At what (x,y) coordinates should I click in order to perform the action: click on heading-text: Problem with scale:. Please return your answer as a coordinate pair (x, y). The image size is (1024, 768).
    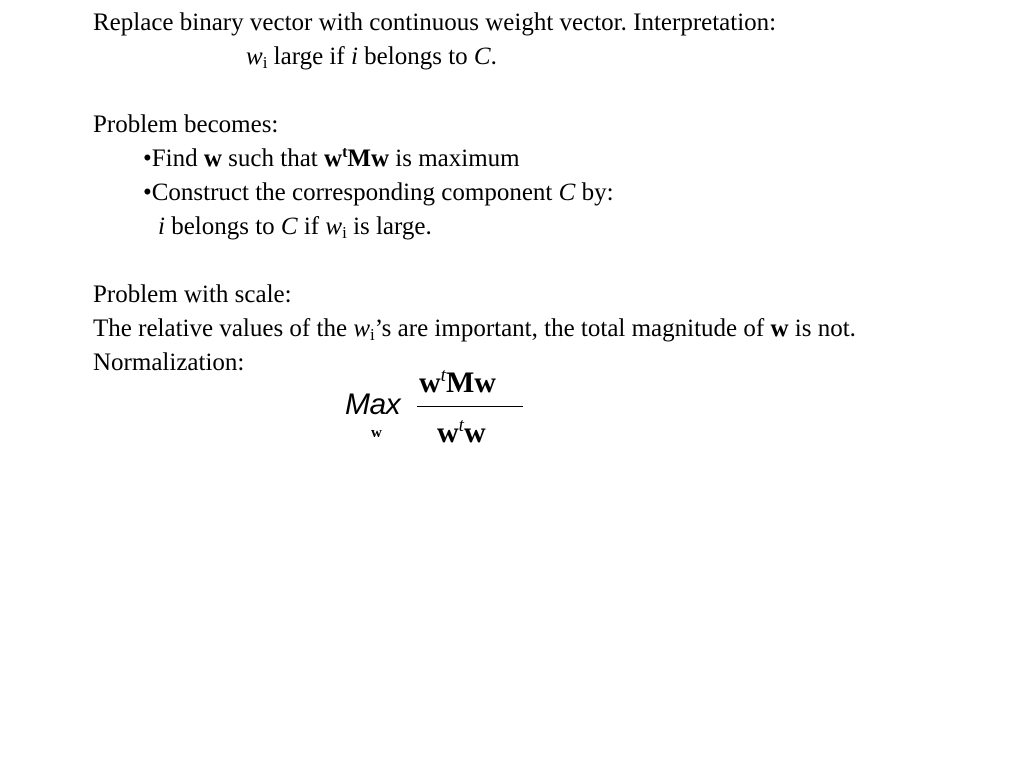
    Looking at the image, I should click on (192, 294).